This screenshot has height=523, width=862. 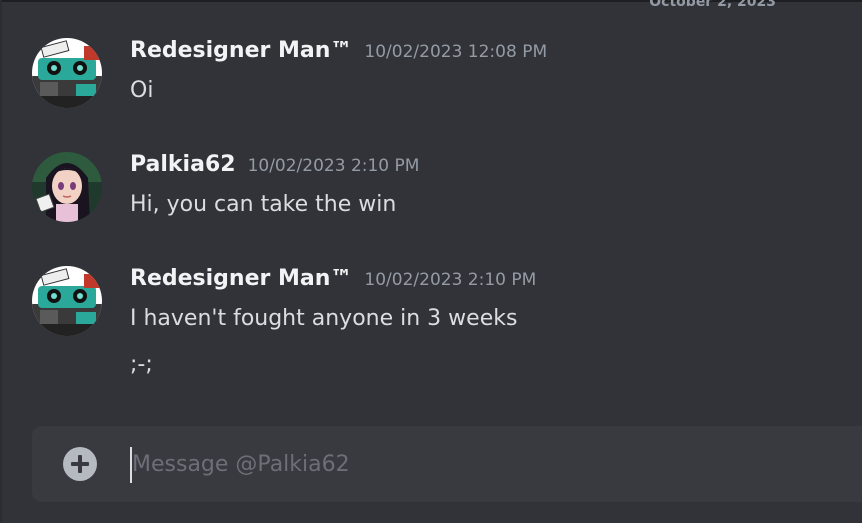 What do you see at coordinates (183, 164) in the screenshot?
I see `username: Palkia62` at bounding box center [183, 164].